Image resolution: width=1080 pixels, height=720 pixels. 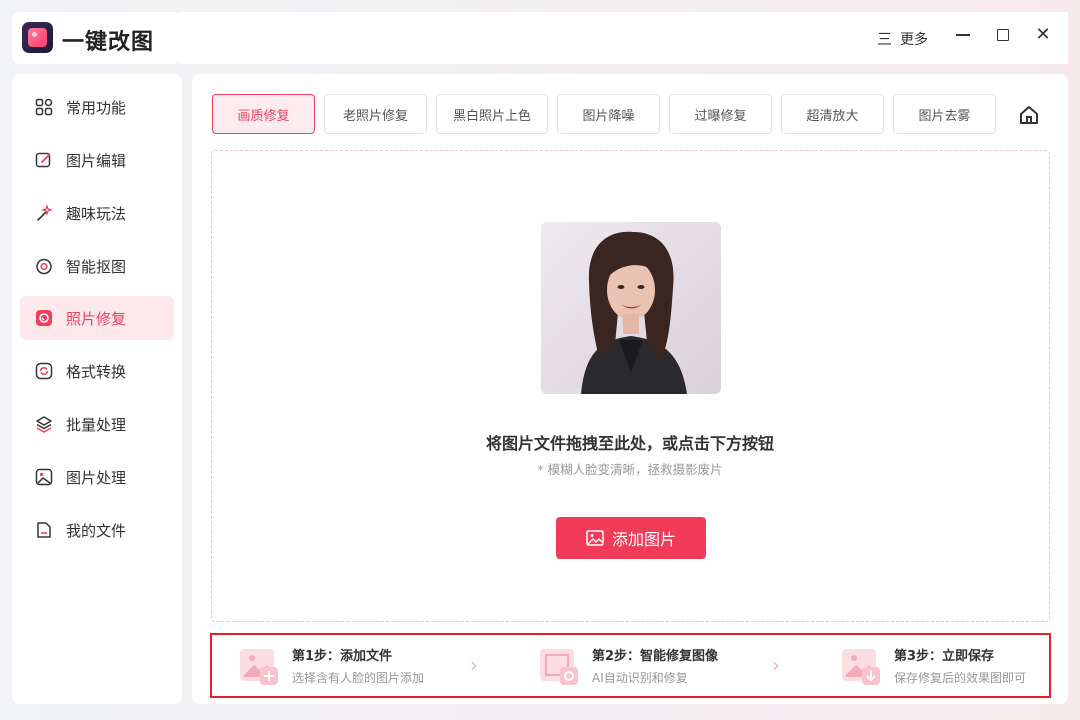 What do you see at coordinates (640, 678) in the screenshot?
I see `step-2-desc: AI自动识别和修复` at bounding box center [640, 678].